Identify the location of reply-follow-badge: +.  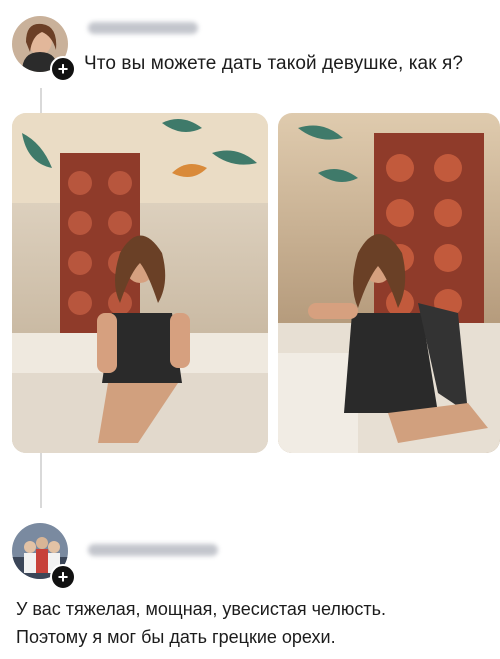
(63, 577).